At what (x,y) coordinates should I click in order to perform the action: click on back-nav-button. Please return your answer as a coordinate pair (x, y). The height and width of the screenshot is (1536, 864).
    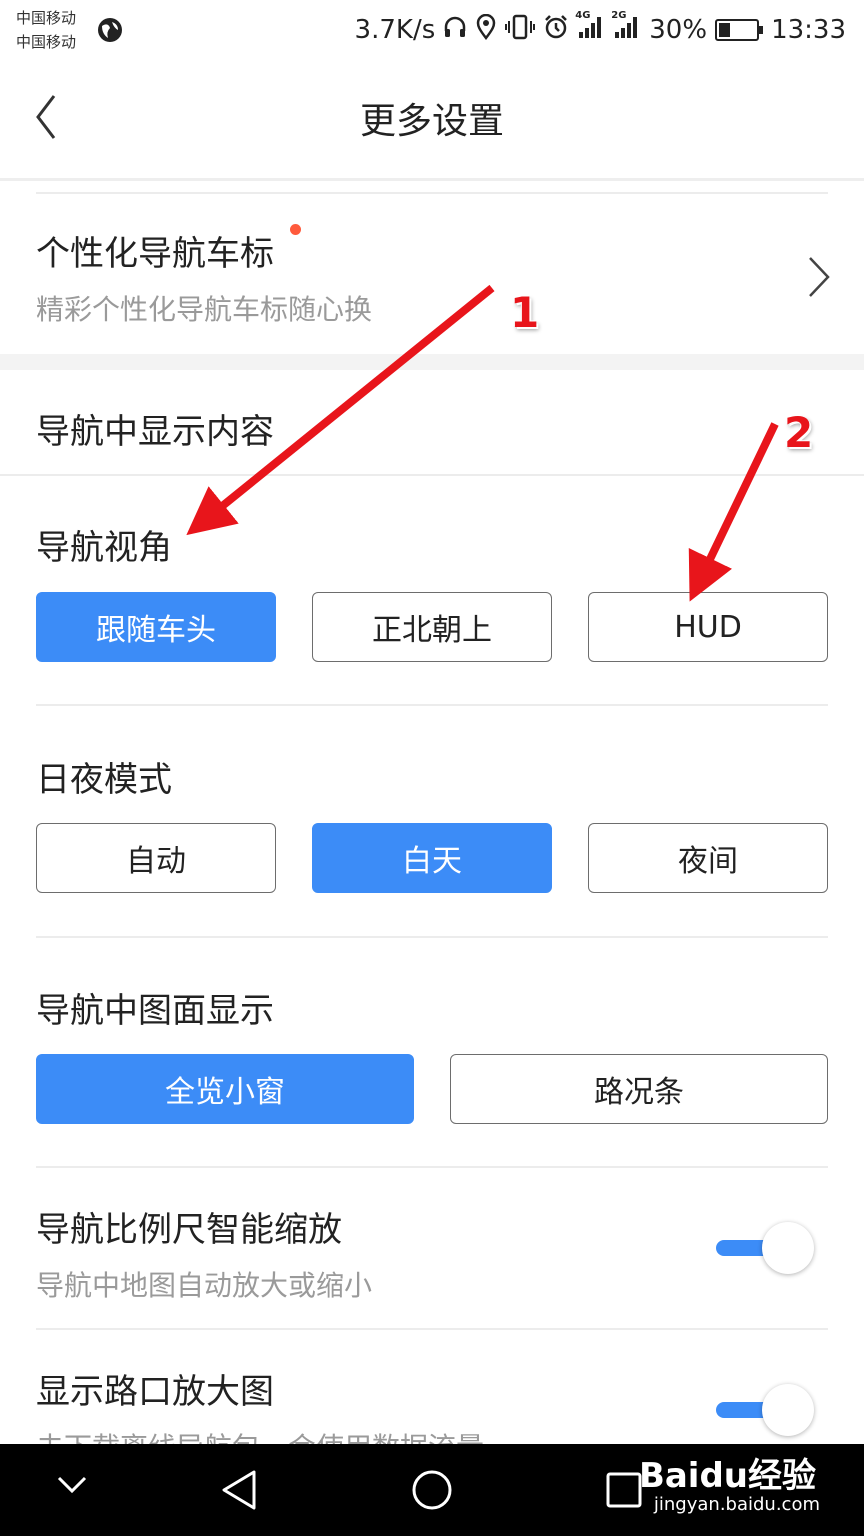
    Looking at the image, I should click on (240, 1492).